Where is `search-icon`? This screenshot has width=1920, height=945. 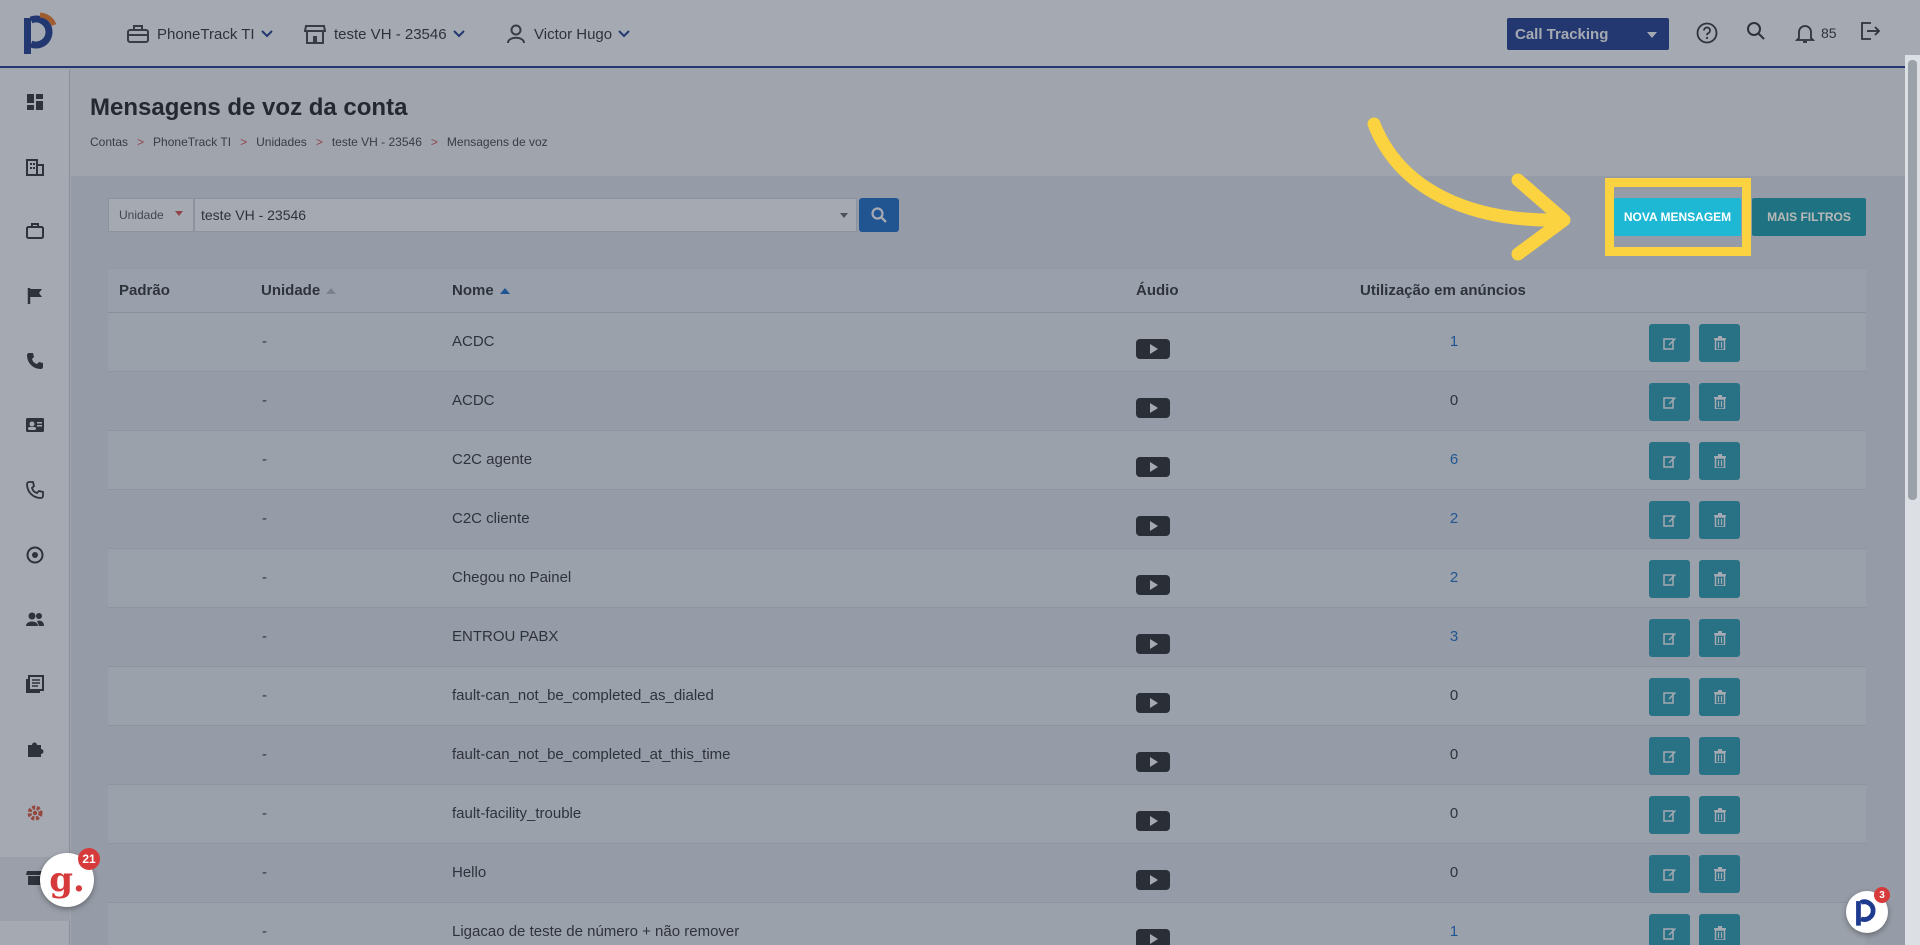 search-icon is located at coordinates (879, 215).